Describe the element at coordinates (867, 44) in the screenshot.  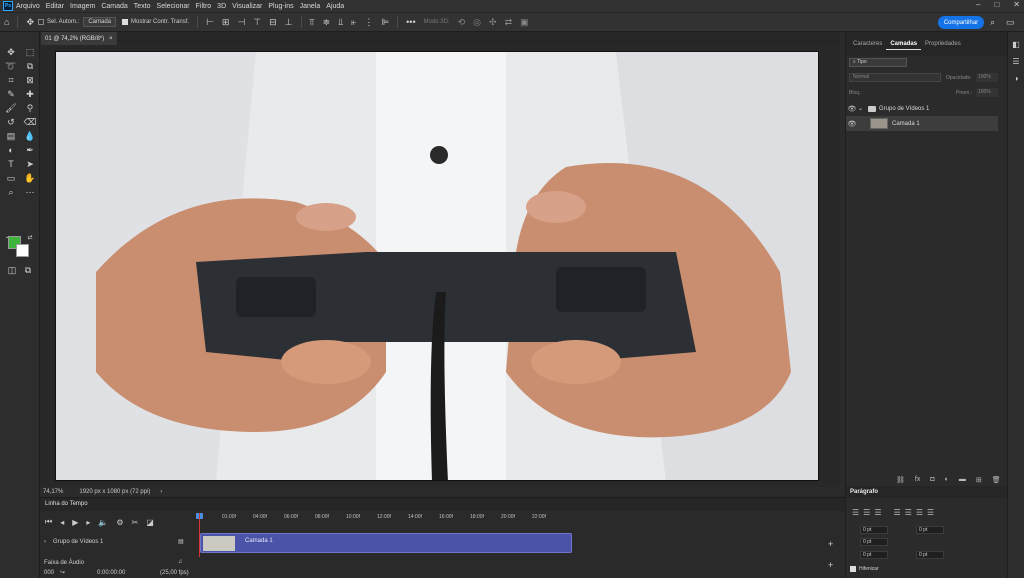
I see `tab-characters: Caracteres` at that location.